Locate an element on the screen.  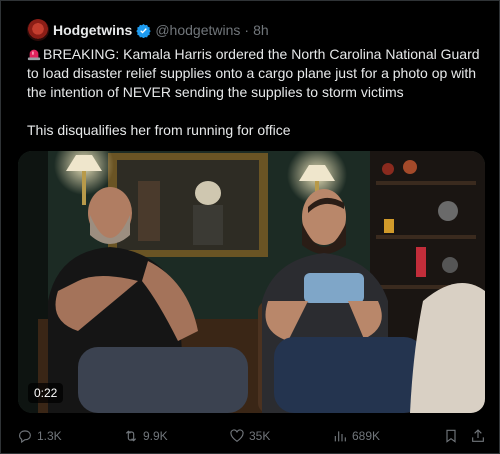
share-icon is located at coordinates (478, 435).